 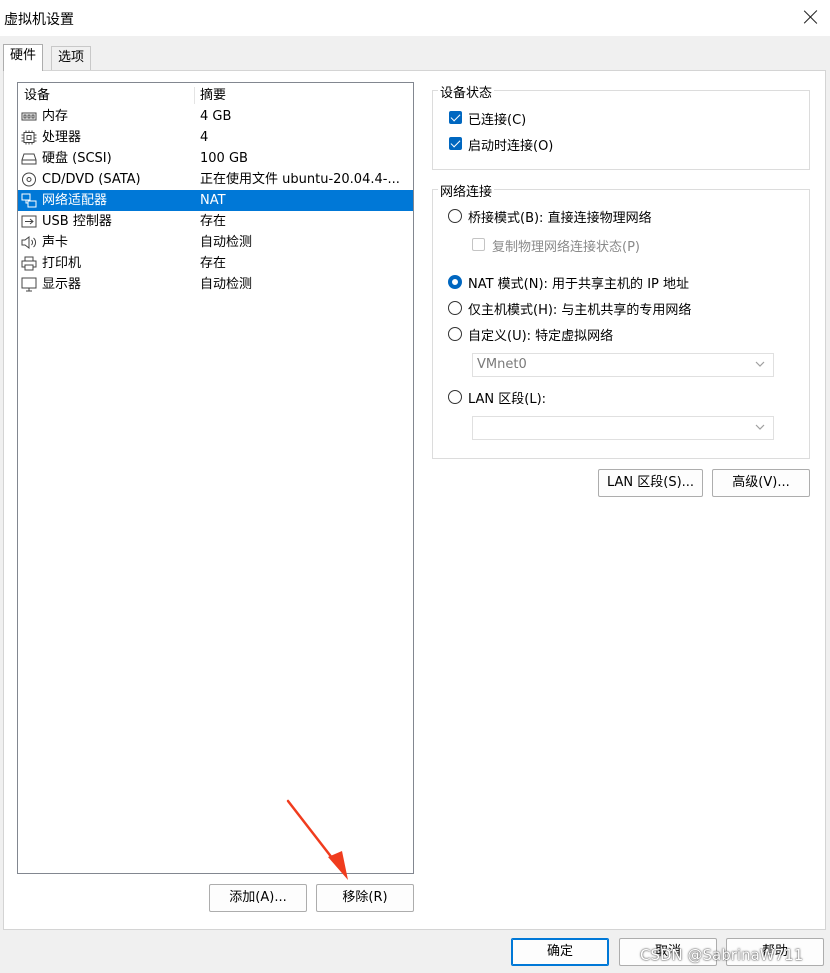 I want to click on close-icon, so click(x=811, y=17).